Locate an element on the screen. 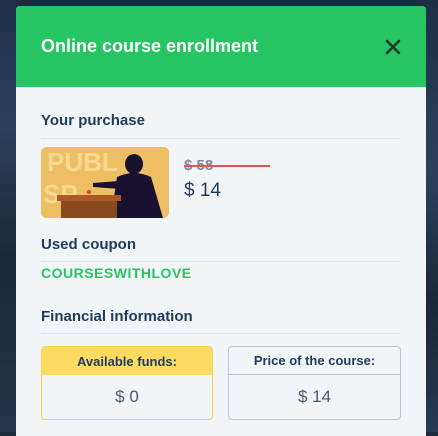 This screenshot has height=436, width=438. financial-section-title: Financial information is located at coordinates (117, 316).